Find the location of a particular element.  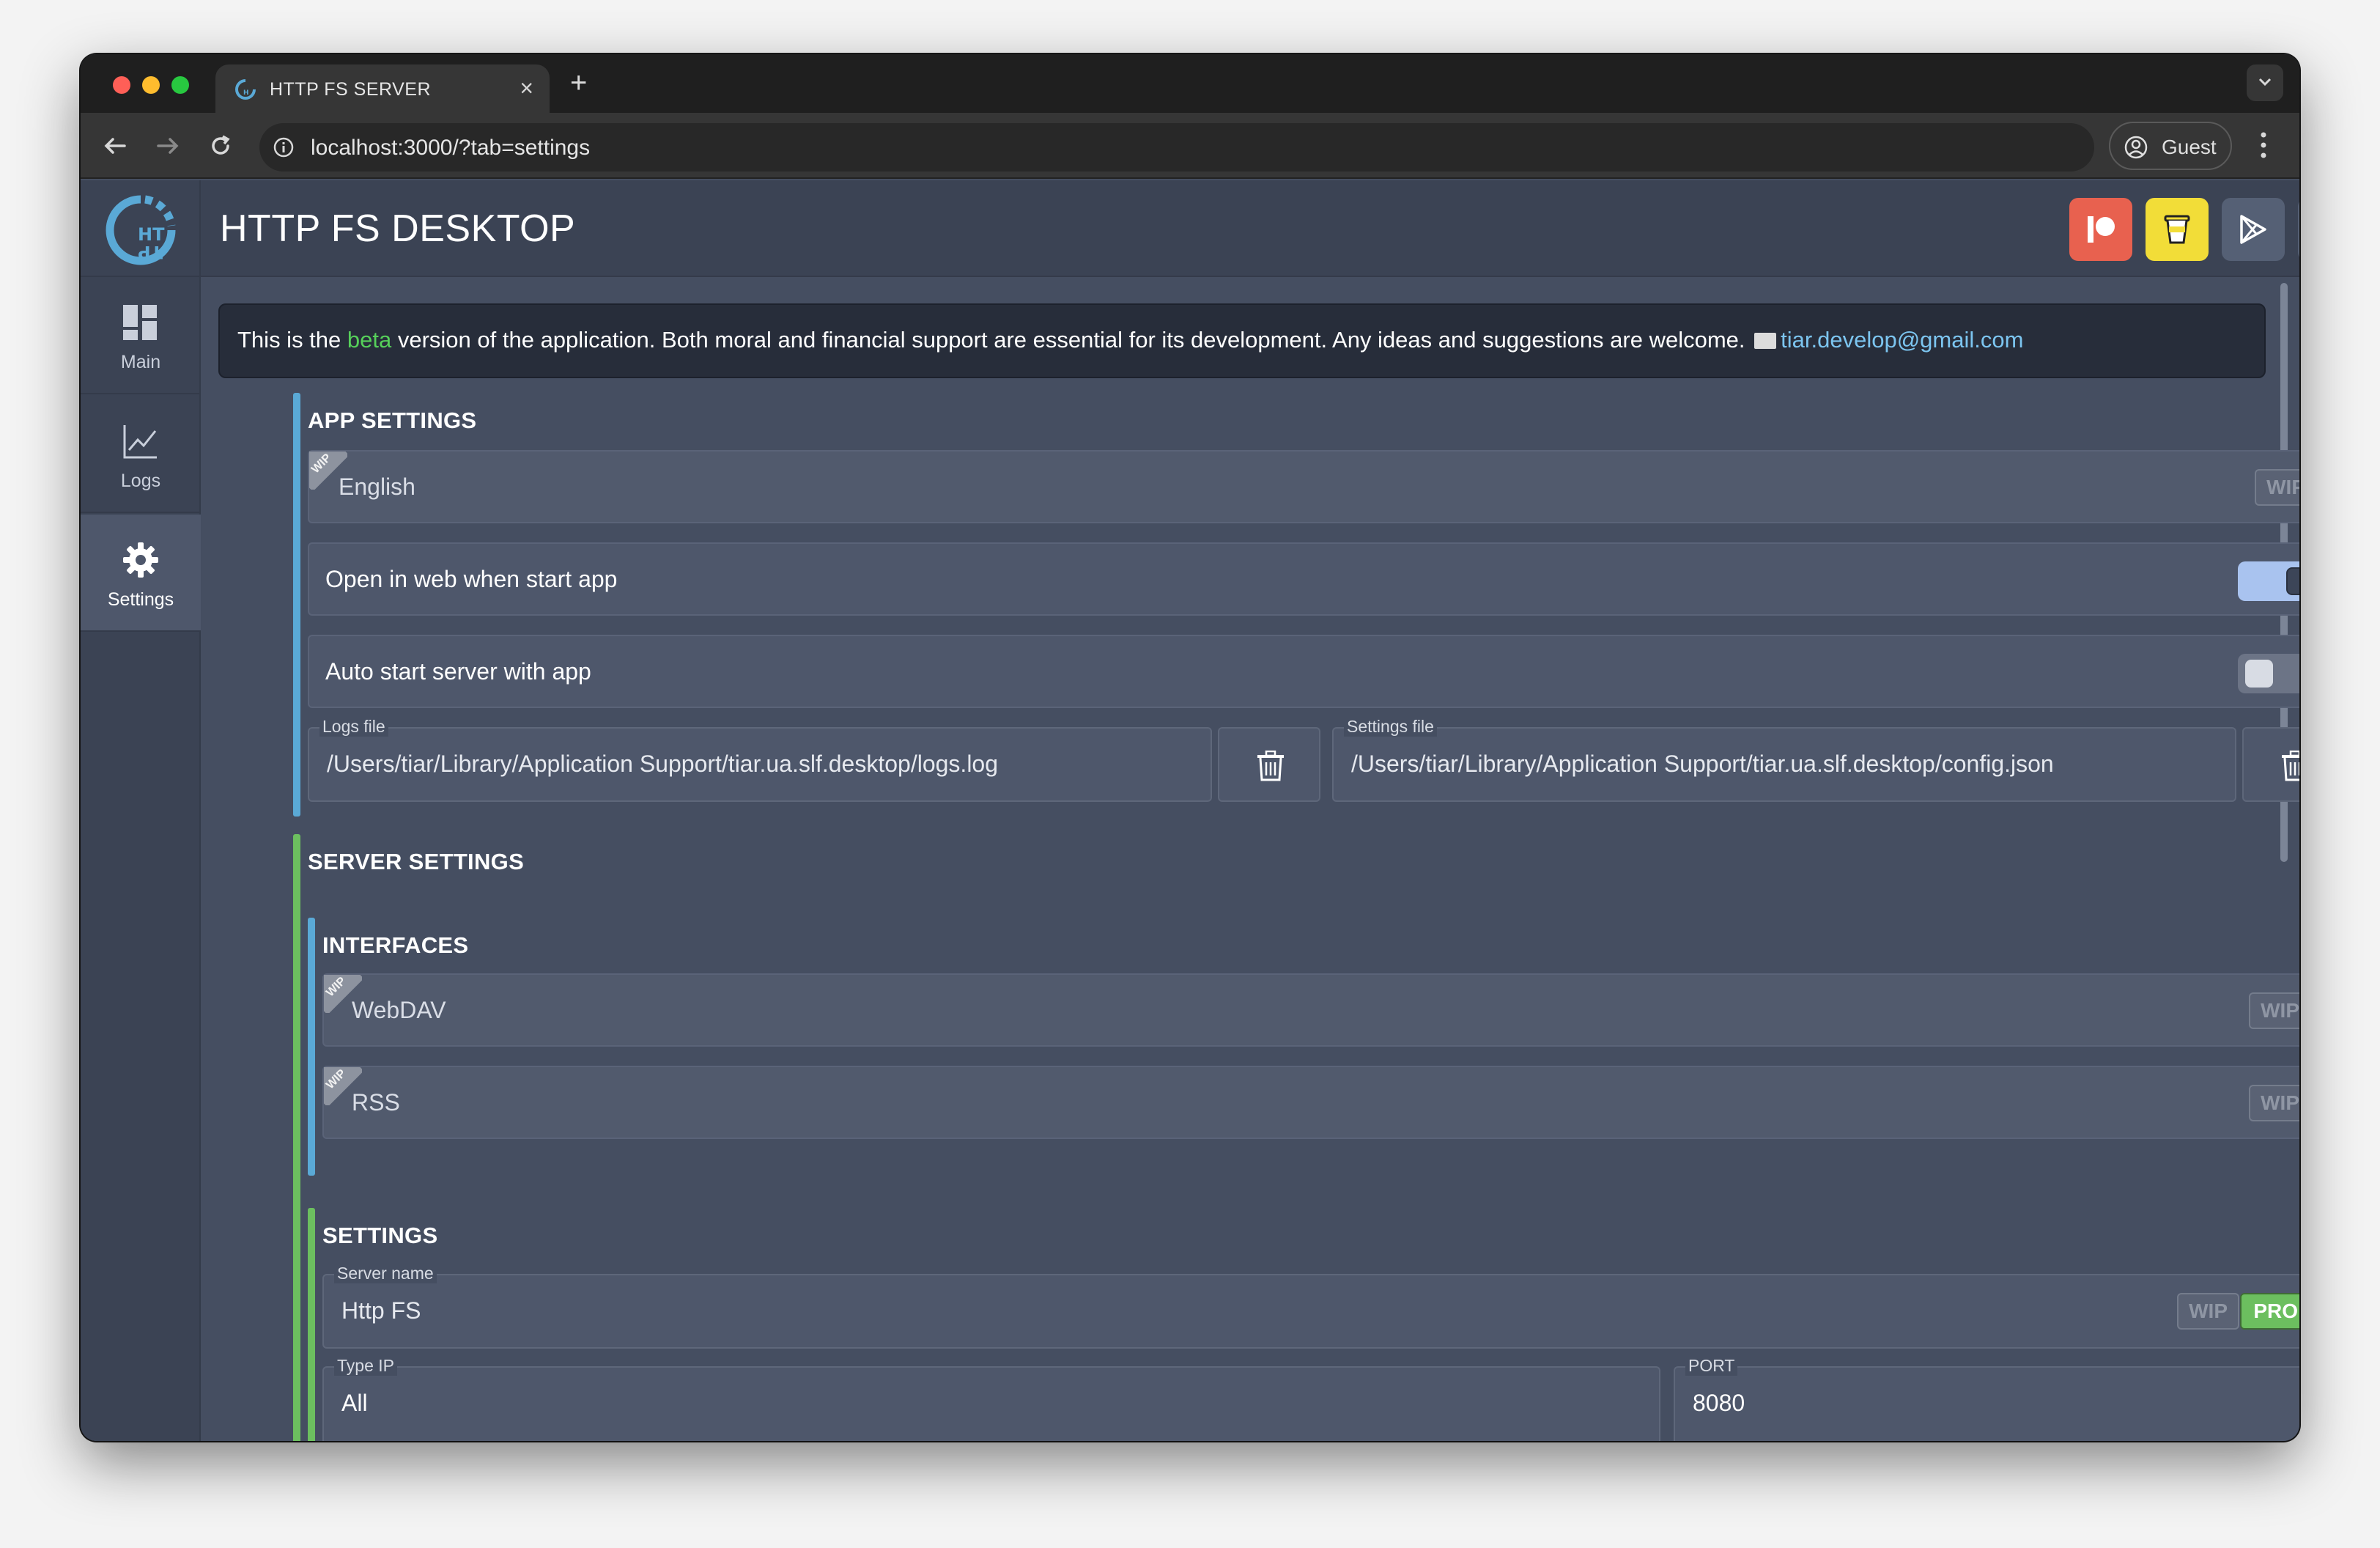

settings-subtitle: SETTINGS is located at coordinates (380, 1235).